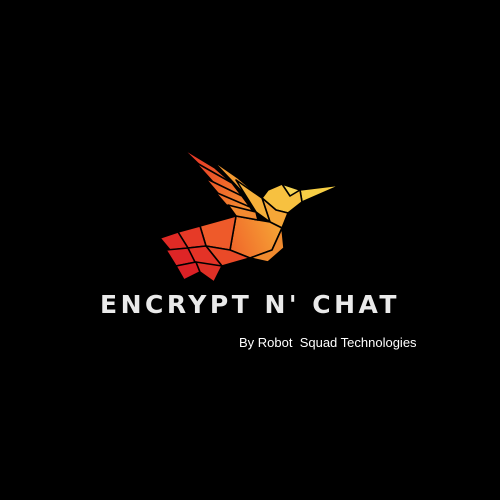  I want to click on hummingbird-icon, so click(250, 215).